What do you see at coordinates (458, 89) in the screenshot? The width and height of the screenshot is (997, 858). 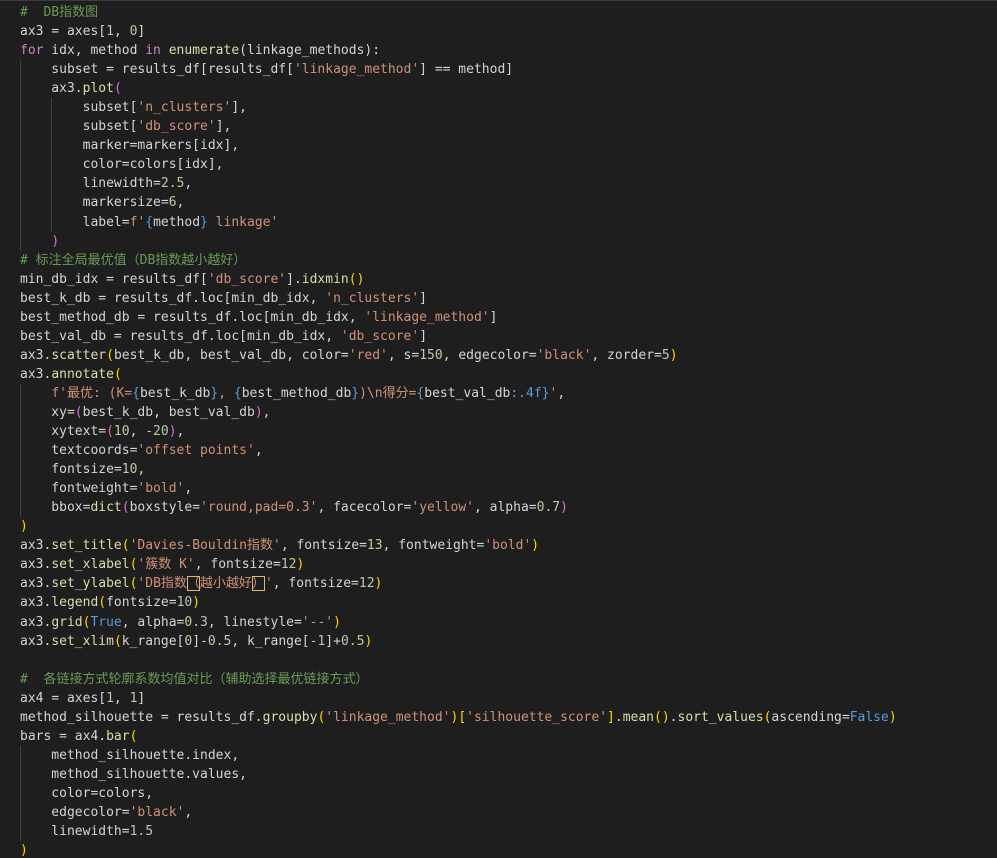 I see `code-line: ax3.plot(` at bounding box center [458, 89].